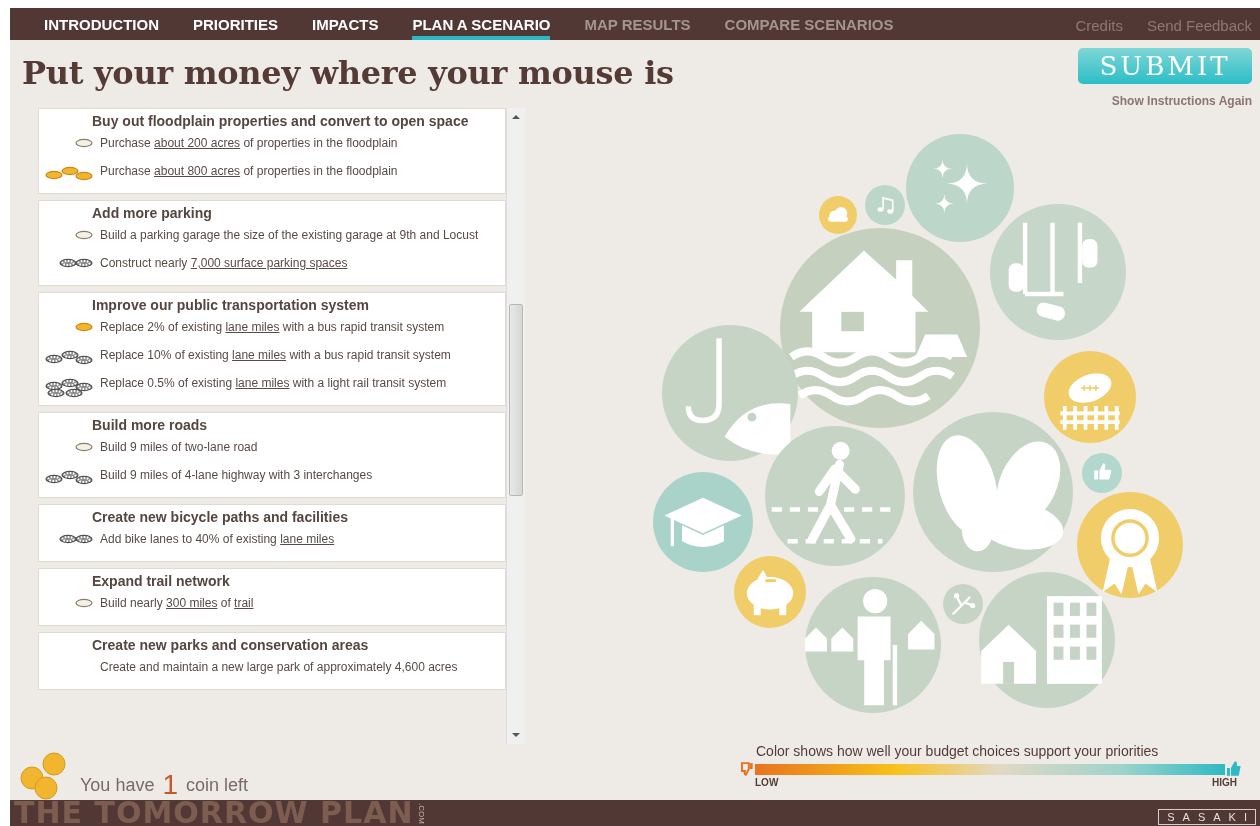  Describe the element at coordinates (244, 603) in the screenshot. I see `term-link: trail` at that location.